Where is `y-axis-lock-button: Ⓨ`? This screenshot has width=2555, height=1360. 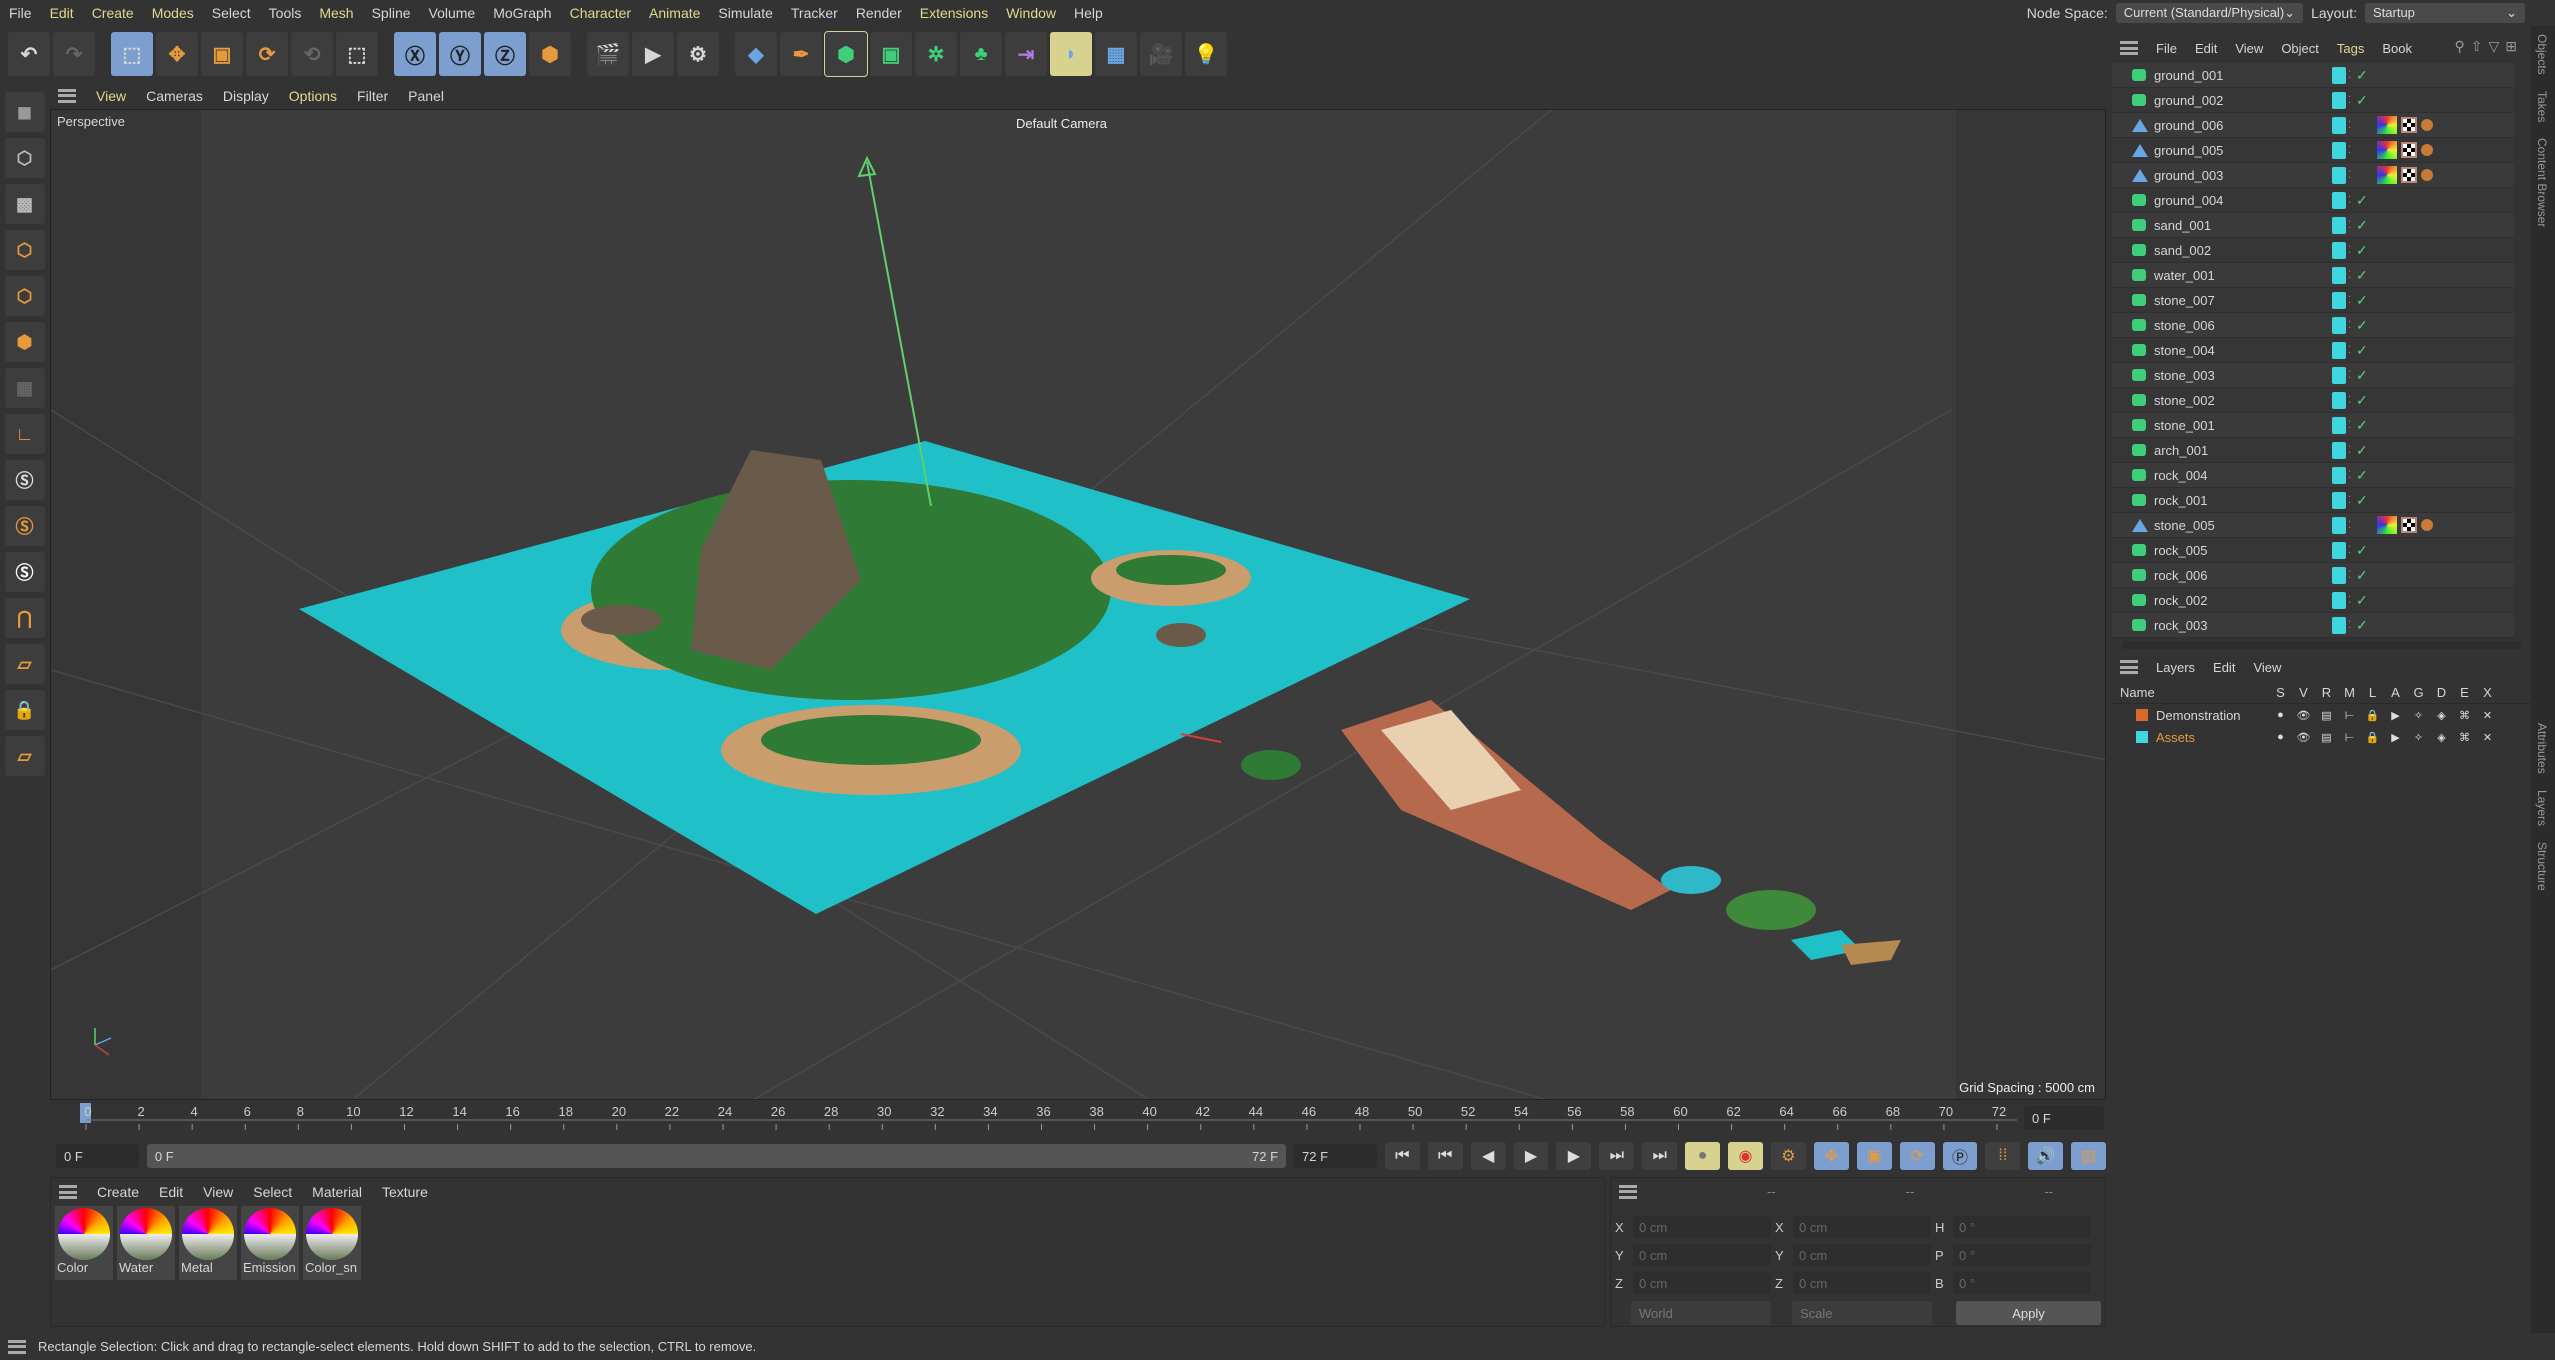
y-axis-lock-button: Ⓨ is located at coordinates (460, 54).